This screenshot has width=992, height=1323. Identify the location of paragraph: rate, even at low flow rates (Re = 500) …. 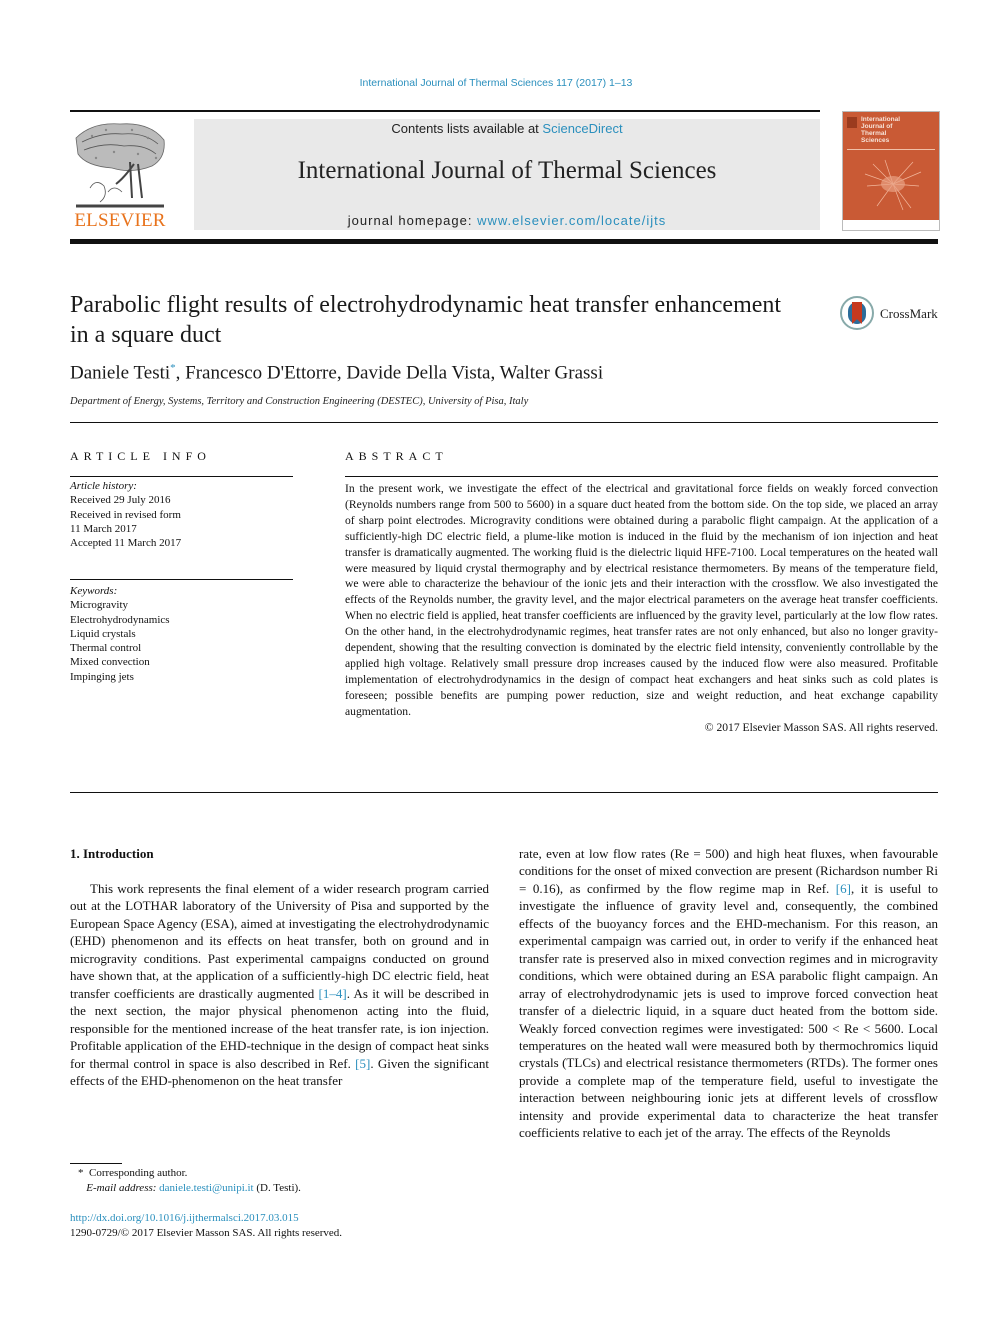
(728, 993).